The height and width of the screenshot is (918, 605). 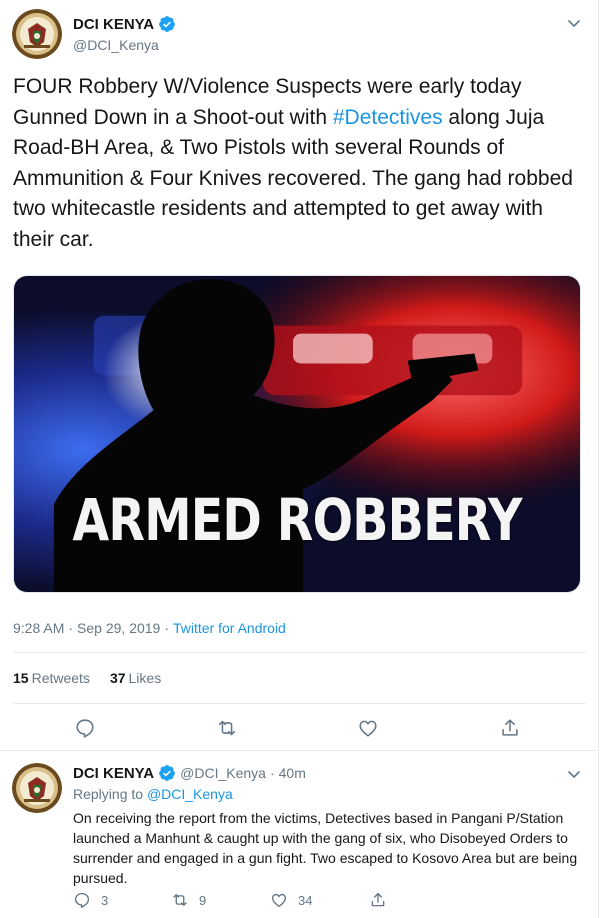 I want to click on retweets-label: Retweets, so click(x=60, y=678).